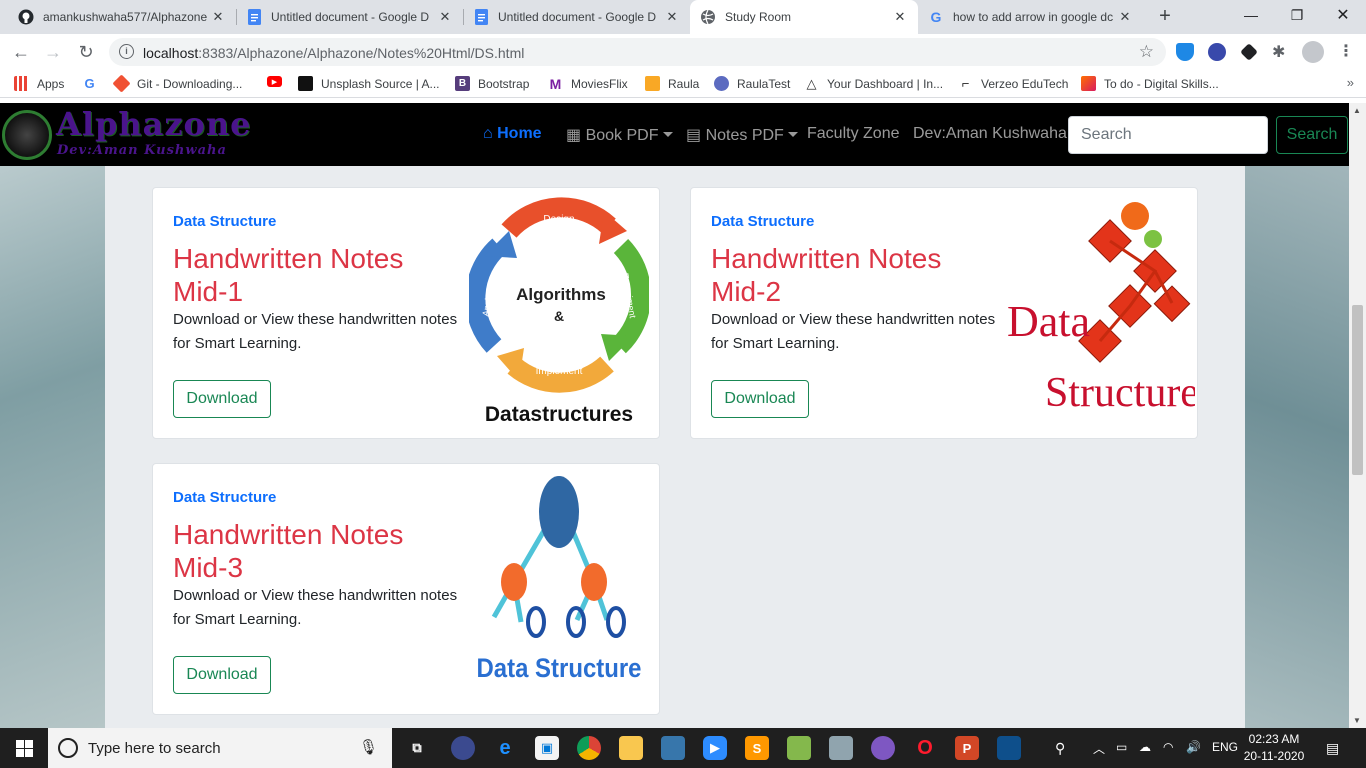  I want to click on tab-google-docs-1: Untitled document - Google D ✕, so click(349, 17).